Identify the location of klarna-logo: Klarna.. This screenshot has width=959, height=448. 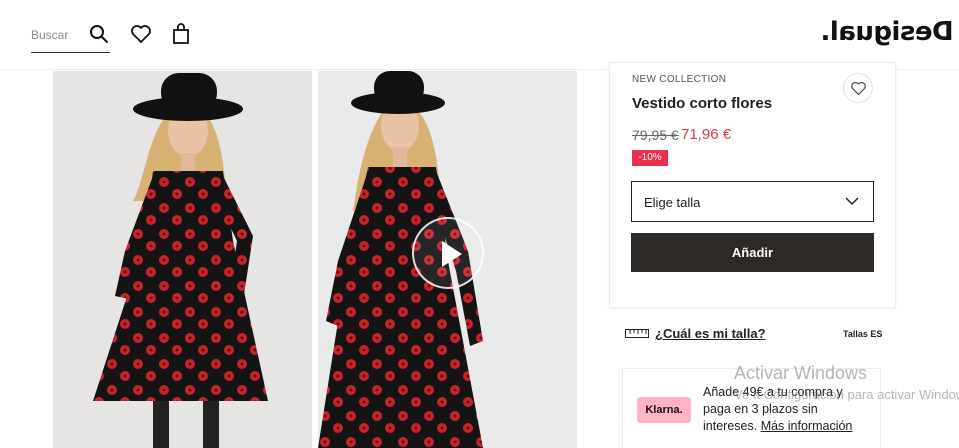
(664, 410).